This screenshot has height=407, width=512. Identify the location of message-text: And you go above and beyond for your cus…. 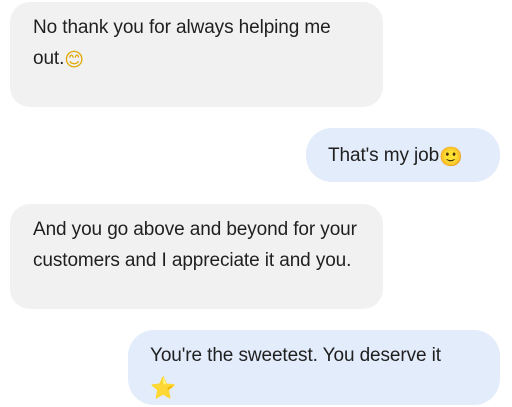
(198, 245).